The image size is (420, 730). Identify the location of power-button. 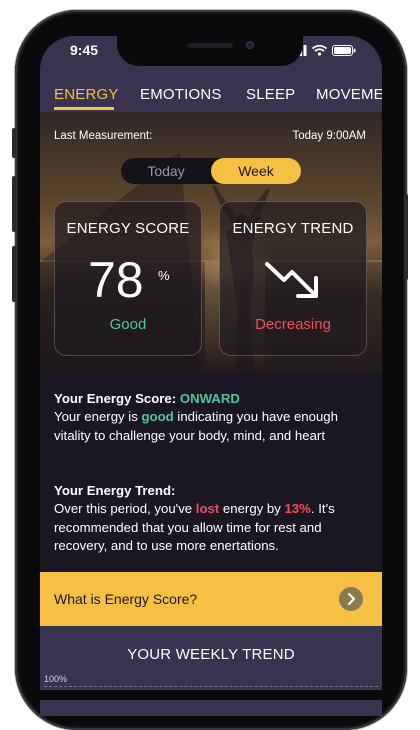
(406, 237).